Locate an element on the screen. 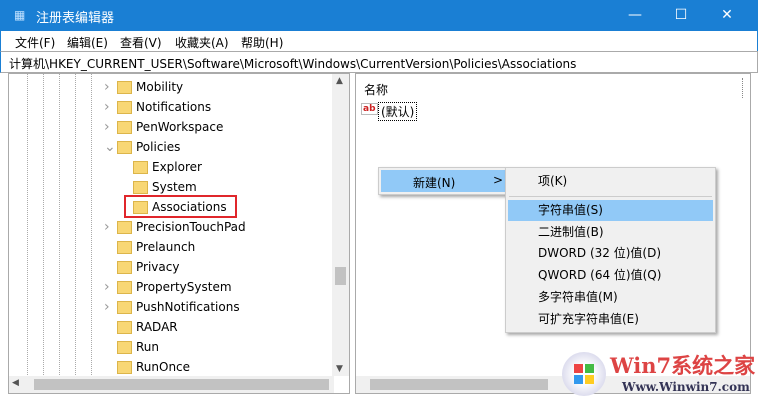 The image size is (758, 400). menu-item-multi-string-value: 多字符串值(M) is located at coordinates (610, 297).